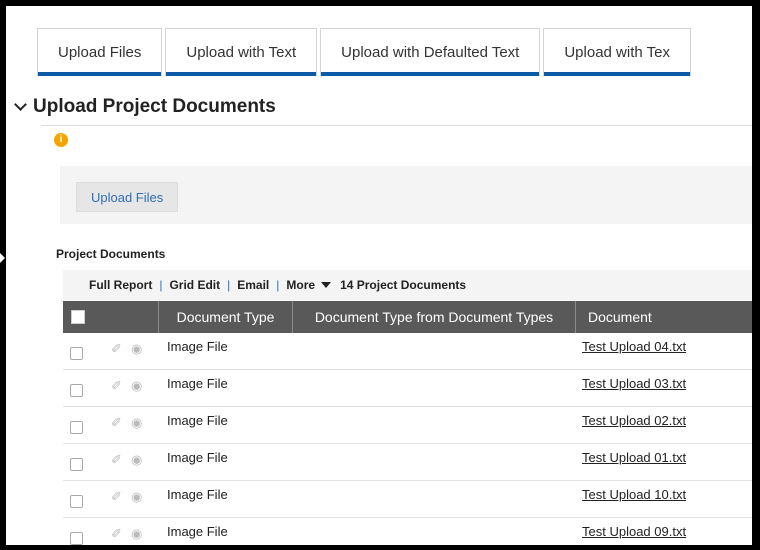 The height and width of the screenshot is (550, 760). I want to click on cell-document: Test Upload 09.txt, so click(664, 531).